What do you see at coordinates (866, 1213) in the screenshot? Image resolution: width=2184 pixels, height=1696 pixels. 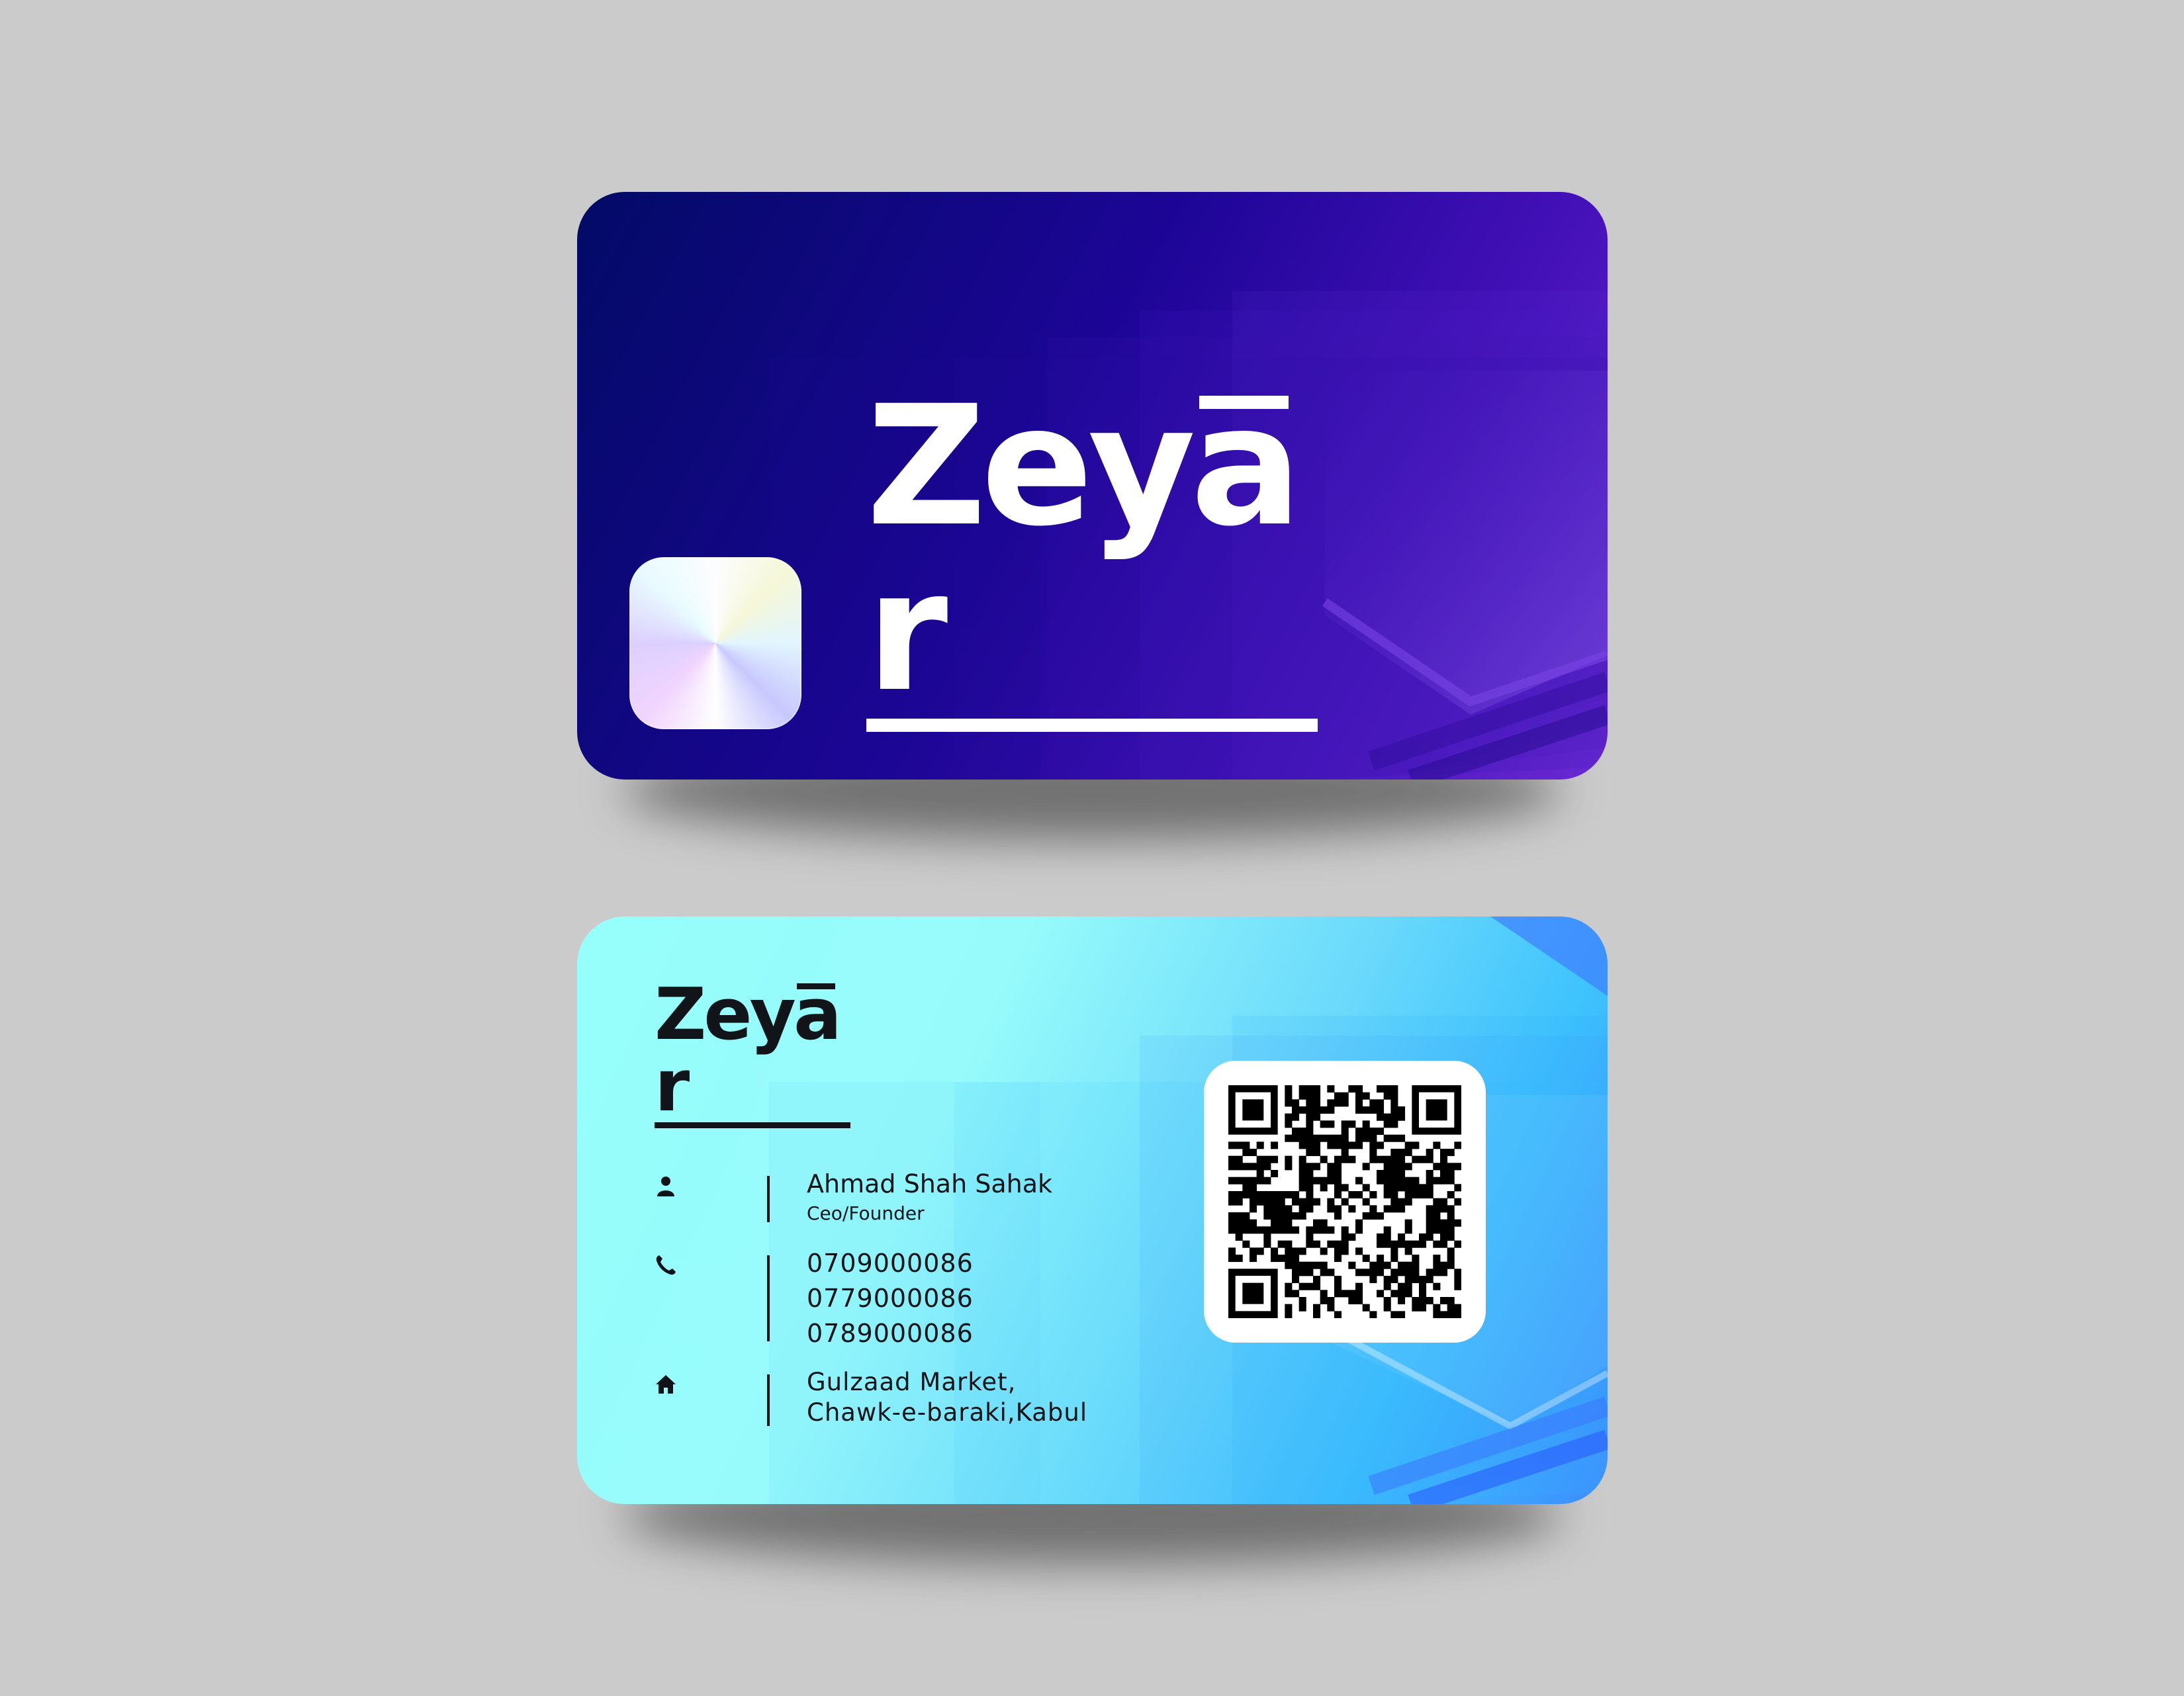 I see `contact-title: Ceo/Founder` at bounding box center [866, 1213].